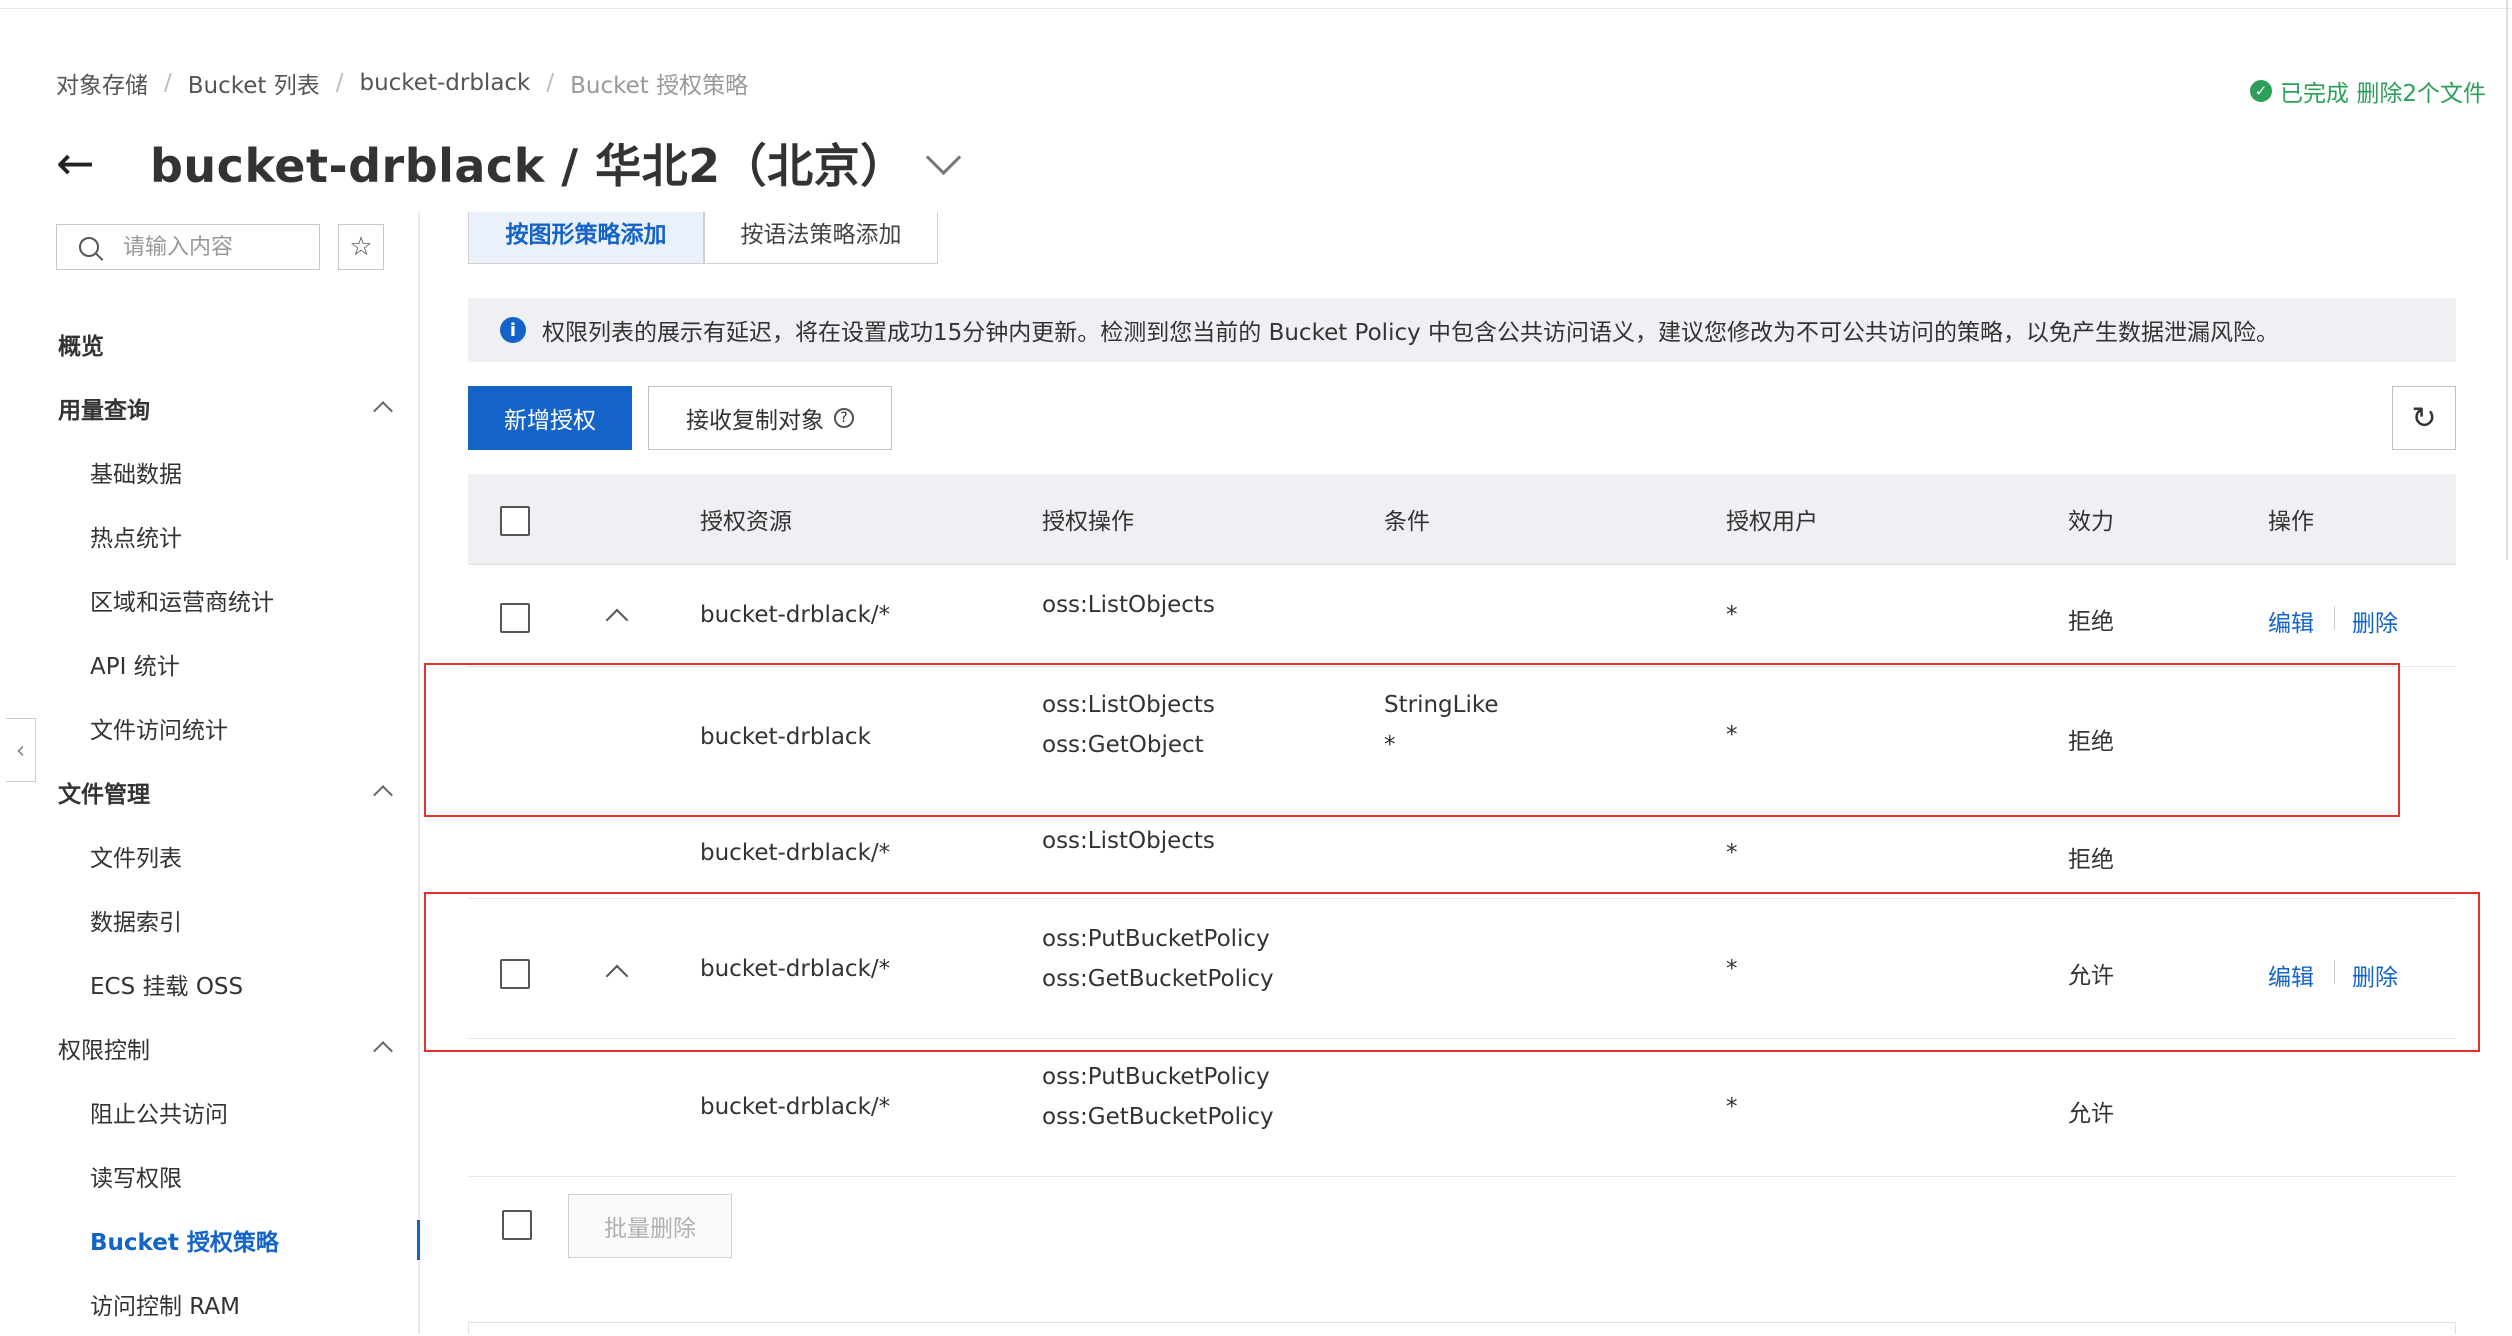 This screenshot has width=2512, height=1336. I want to click on sidebar-item-label: 阻止公共访问, so click(159, 1115).